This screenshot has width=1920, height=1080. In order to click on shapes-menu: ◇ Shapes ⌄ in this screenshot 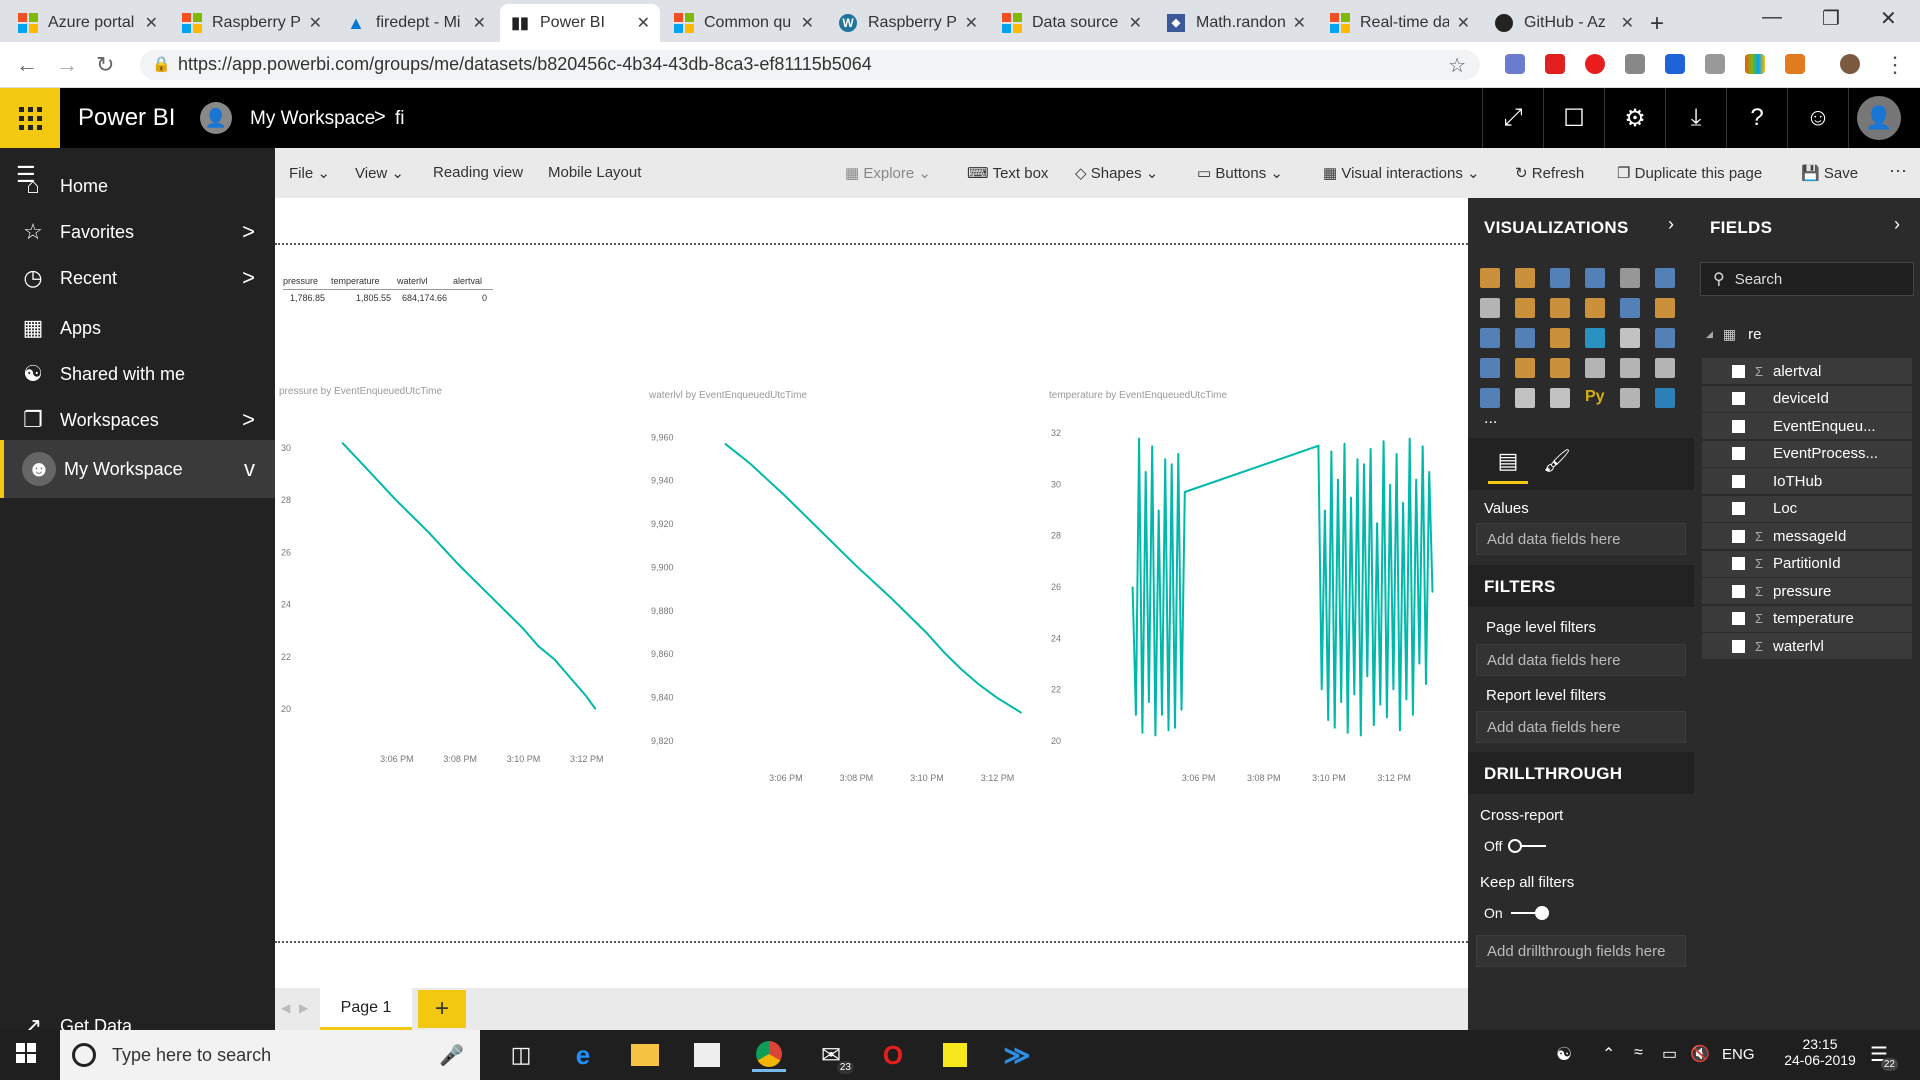, I will do `click(1116, 173)`.